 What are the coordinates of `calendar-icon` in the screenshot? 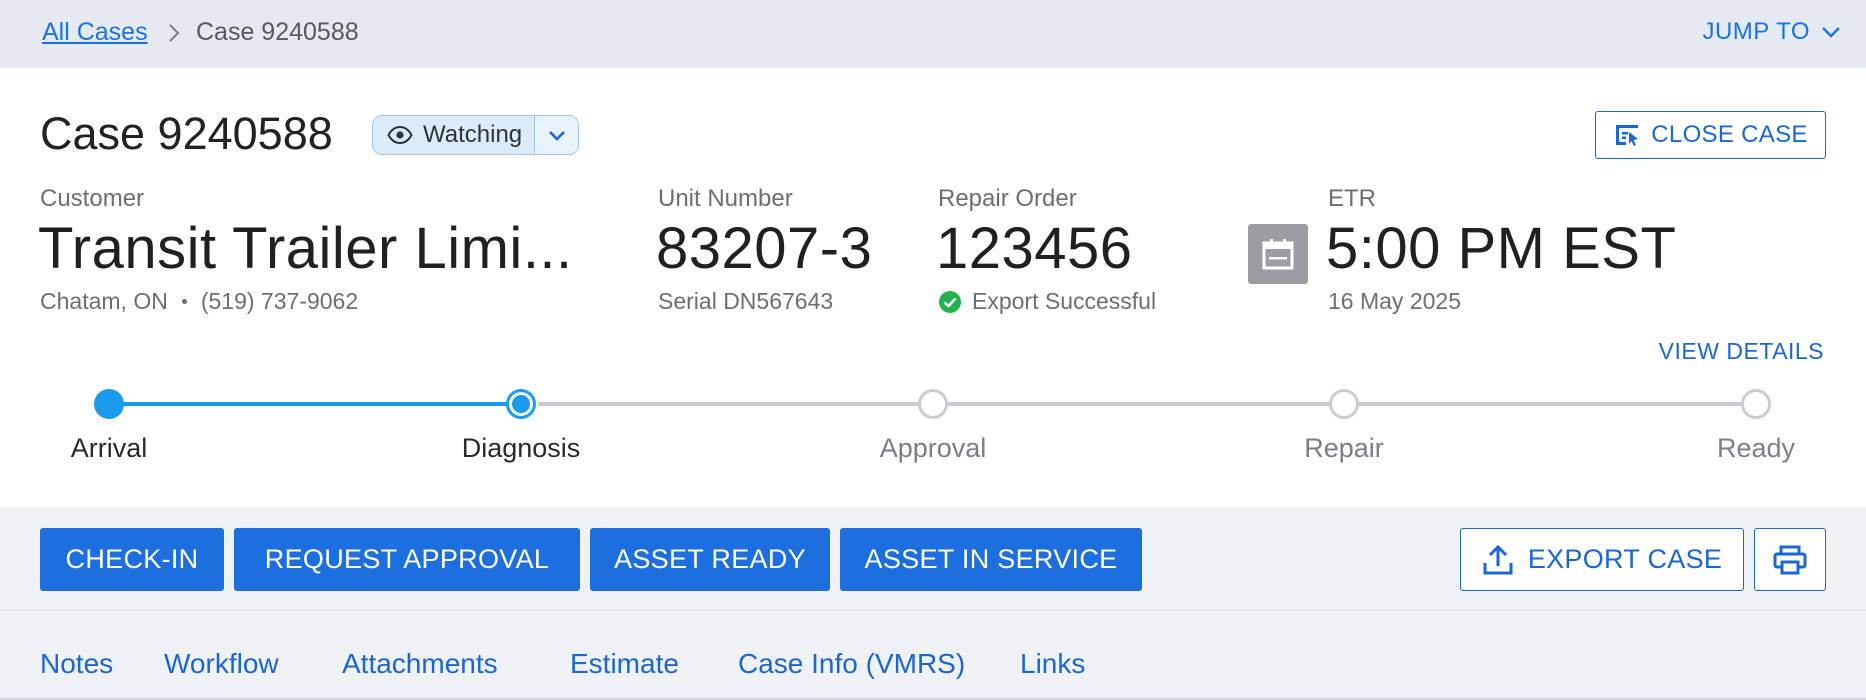 It's located at (1278, 254).